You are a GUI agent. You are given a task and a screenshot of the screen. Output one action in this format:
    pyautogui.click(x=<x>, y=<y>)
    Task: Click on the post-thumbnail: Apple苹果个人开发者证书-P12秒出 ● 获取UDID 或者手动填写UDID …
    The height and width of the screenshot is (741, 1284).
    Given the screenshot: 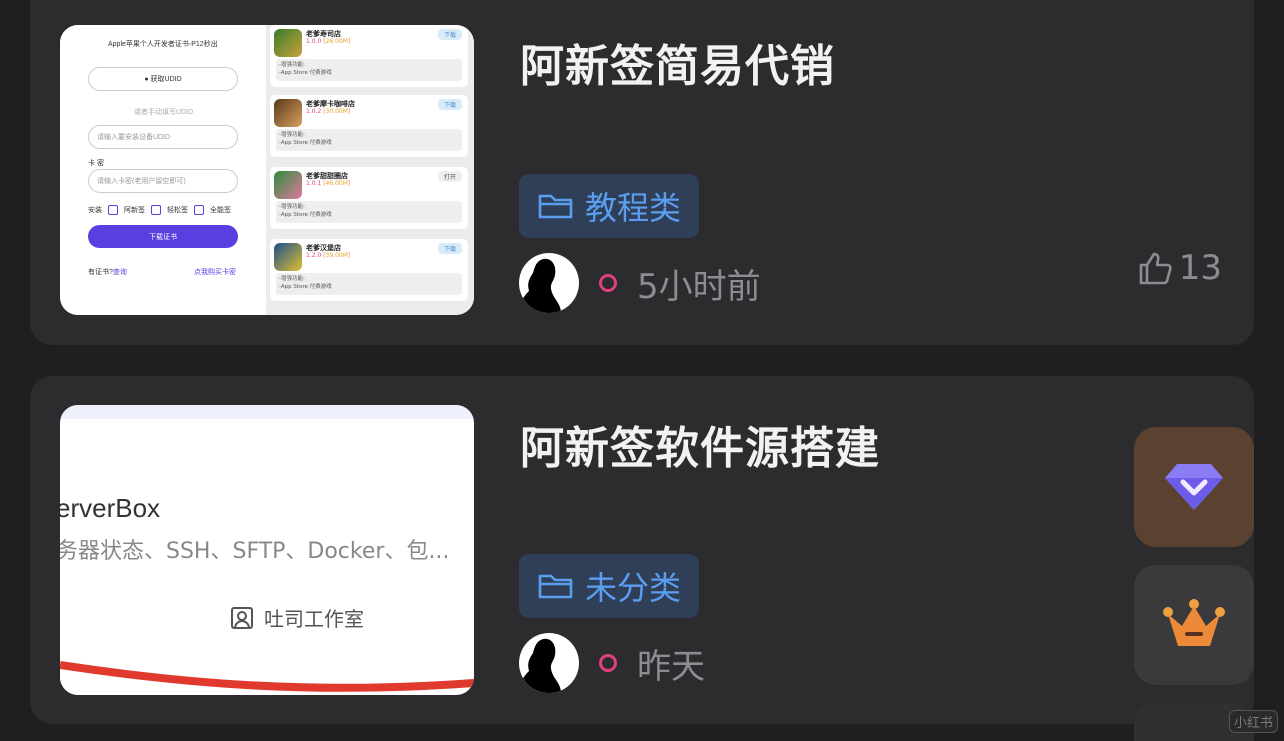 What is the action you would take?
    pyautogui.click(x=267, y=170)
    